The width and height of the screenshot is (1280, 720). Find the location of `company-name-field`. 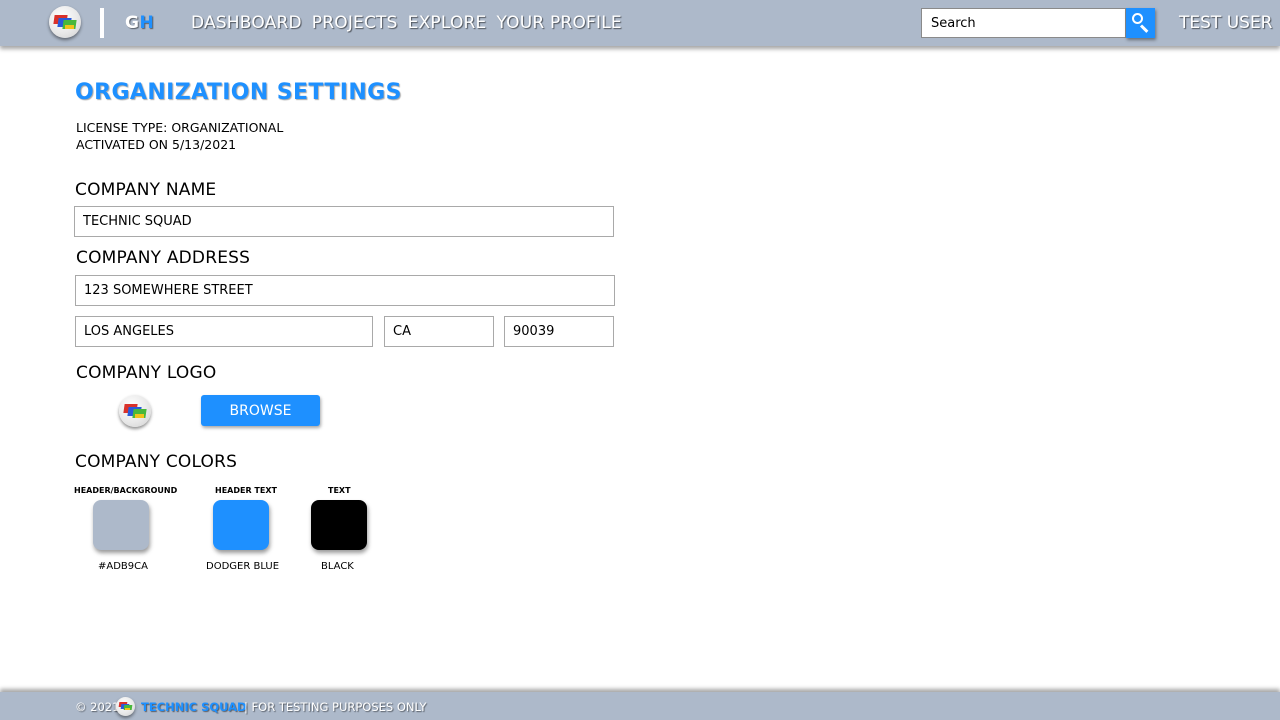

company-name-field is located at coordinates (344, 221).